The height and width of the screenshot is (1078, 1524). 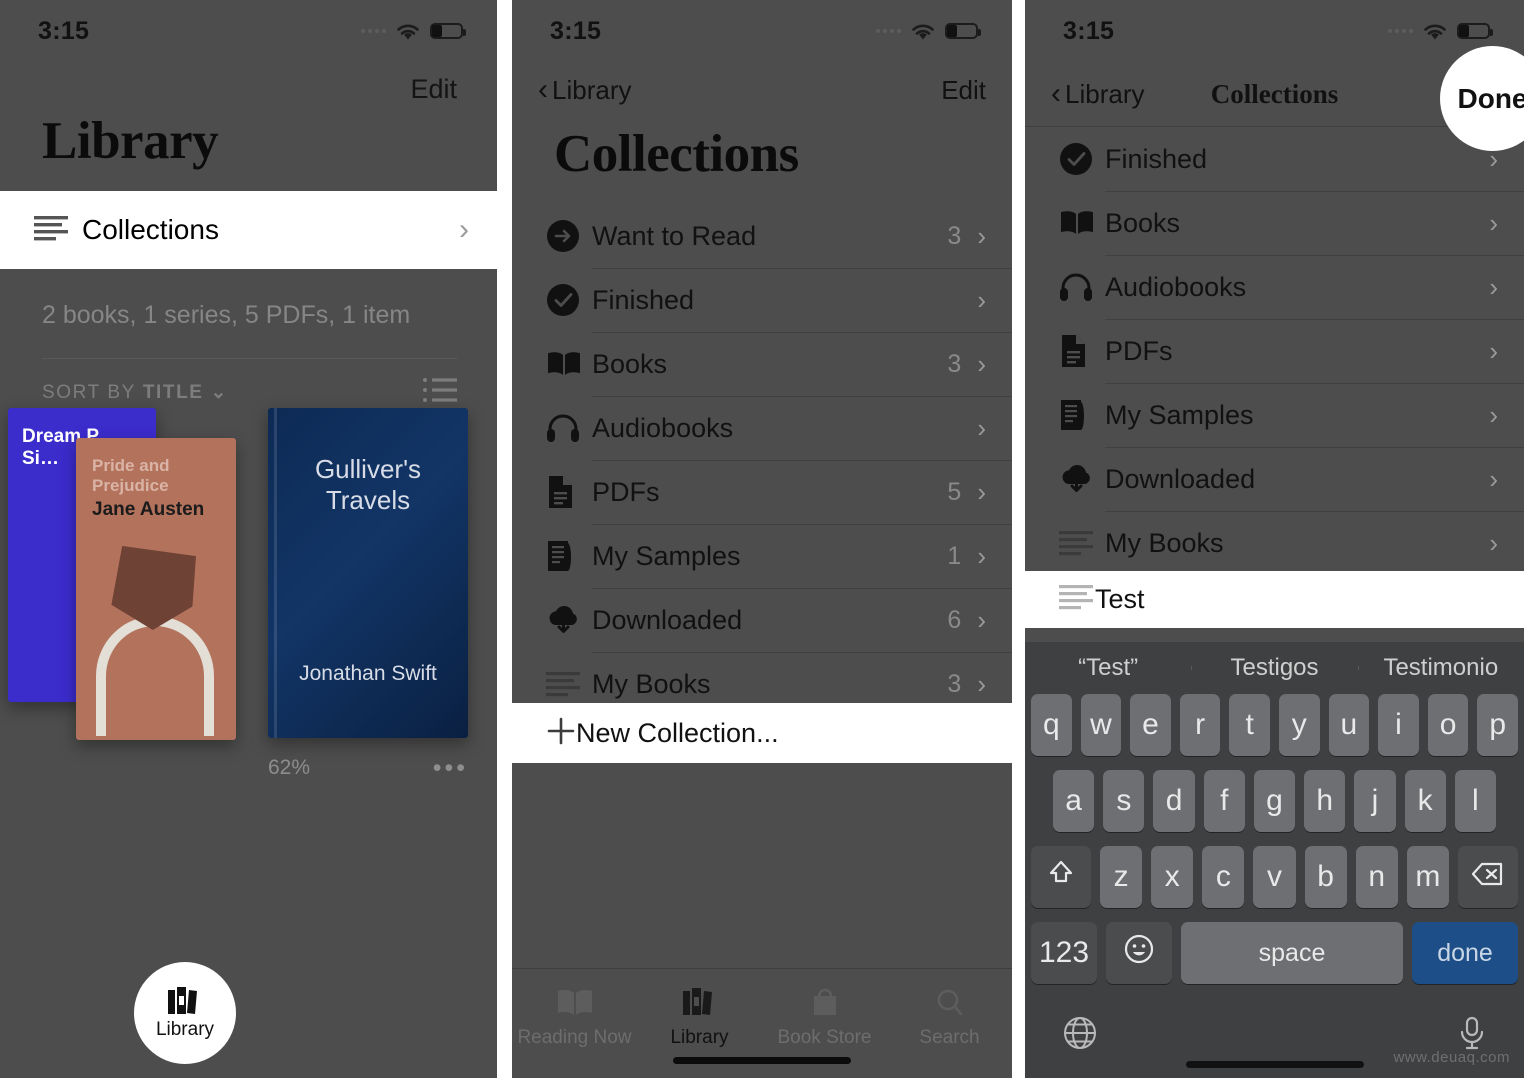 I want to click on collections-row: Collections ›, so click(x=248, y=230).